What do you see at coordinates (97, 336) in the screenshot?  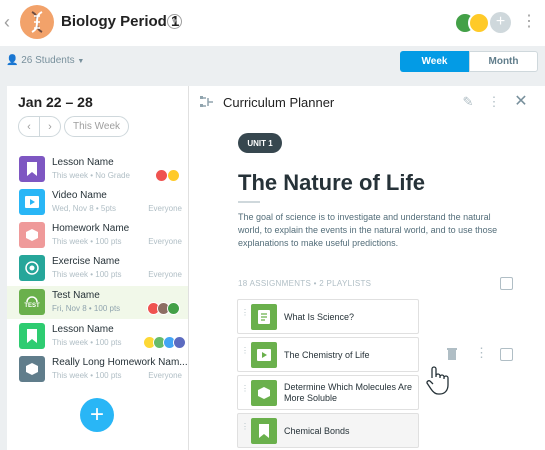 I see `list-item: Lesson Name This week • 100 pts` at bounding box center [97, 336].